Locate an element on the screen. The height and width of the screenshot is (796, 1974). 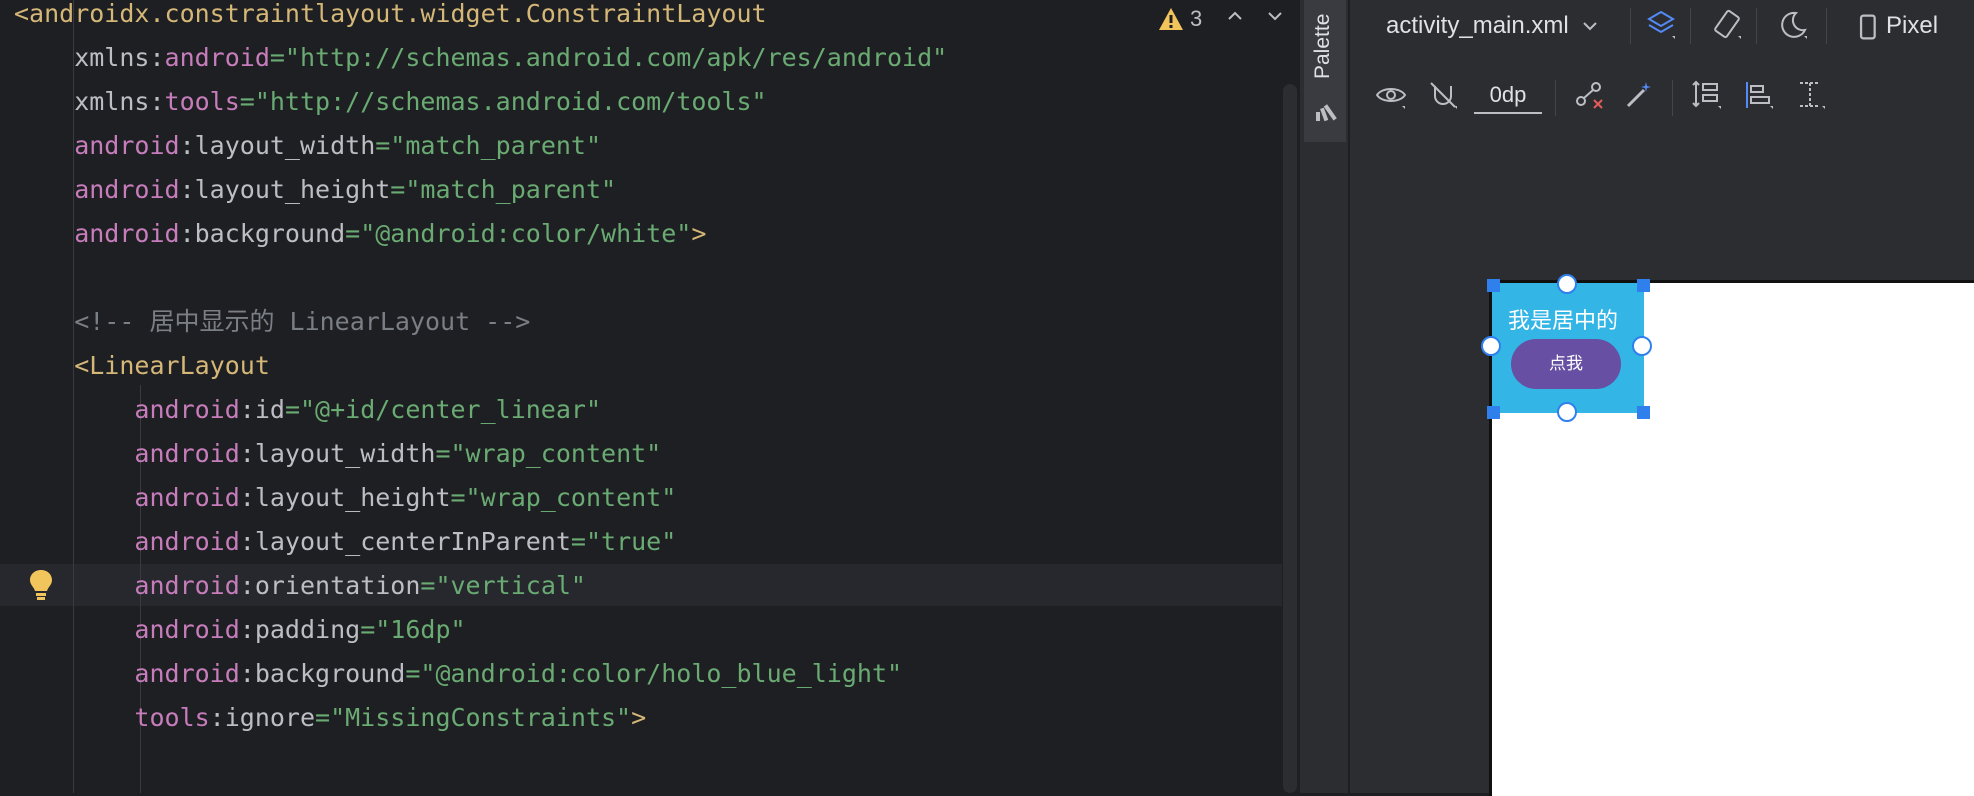
preview-text: 我是居中的 is located at coordinates (1563, 320).